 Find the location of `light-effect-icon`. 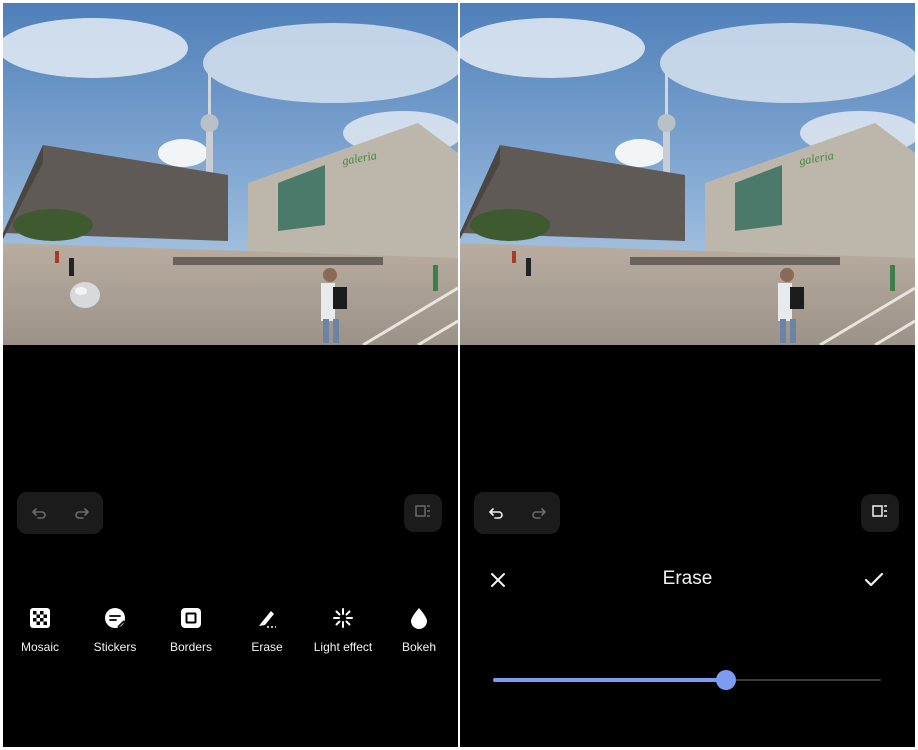

light-effect-icon is located at coordinates (343, 618).